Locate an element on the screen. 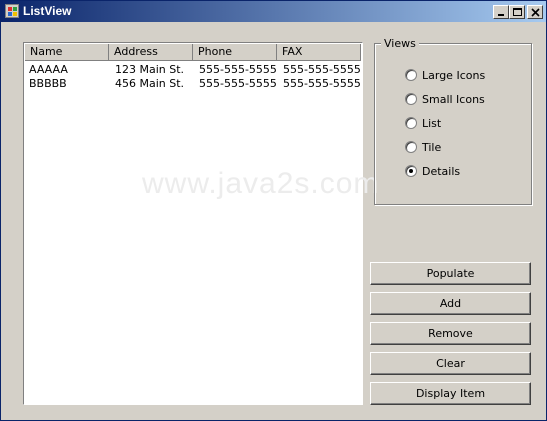 The height and width of the screenshot is (421, 547). column-header-fax: FAX is located at coordinates (319, 52).